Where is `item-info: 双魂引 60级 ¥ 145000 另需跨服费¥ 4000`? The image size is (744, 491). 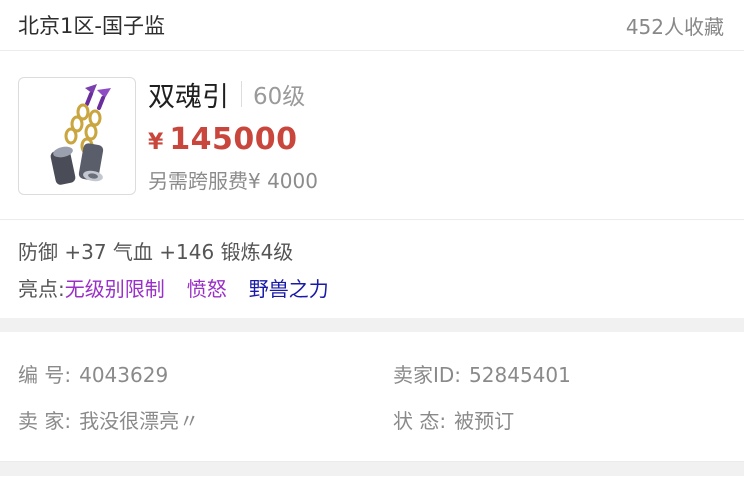
item-info: 双魂引 60级 ¥ 145000 另需跨服费¥ 4000 is located at coordinates (233, 148).